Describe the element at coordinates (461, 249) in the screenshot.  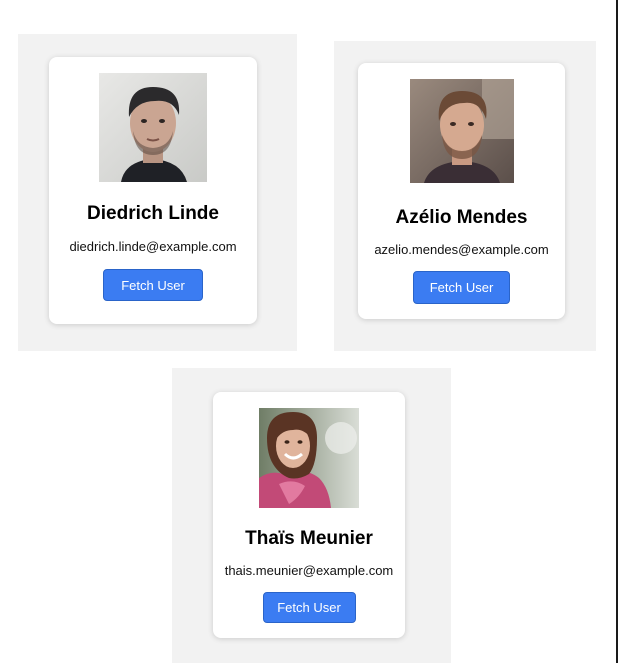
I see `user-email: azelio.mendes@example.com` at that location.